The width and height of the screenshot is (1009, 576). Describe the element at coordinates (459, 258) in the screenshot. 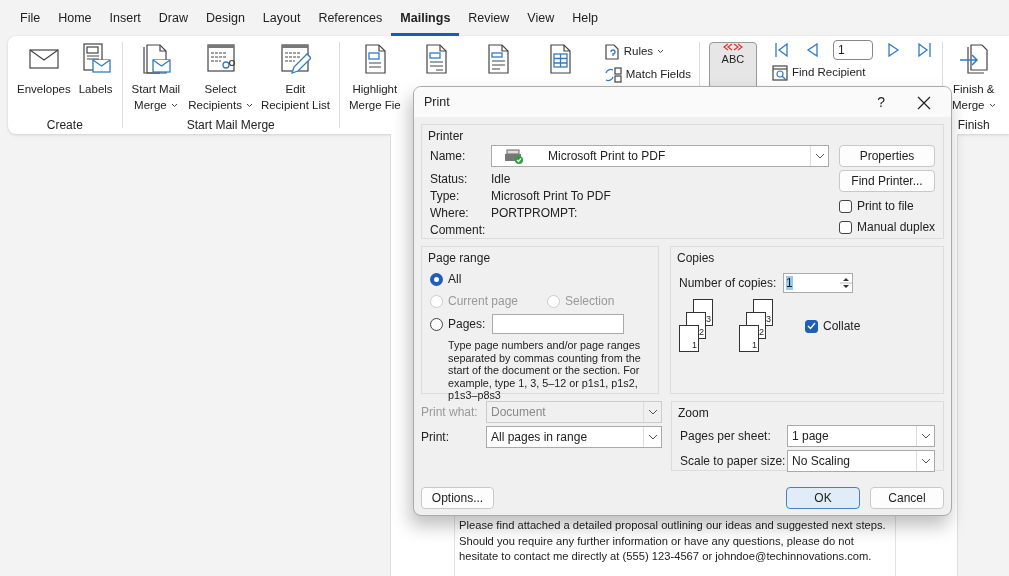

I see `group-title: Page range` at that location.